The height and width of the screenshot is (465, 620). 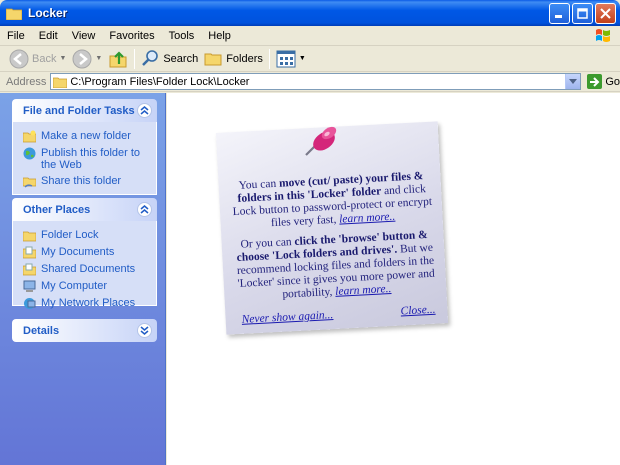 What do you see at coordinates (29, 269) in the screenshot?
I see `shared-documents-icon` at bounding box center [29, 269].